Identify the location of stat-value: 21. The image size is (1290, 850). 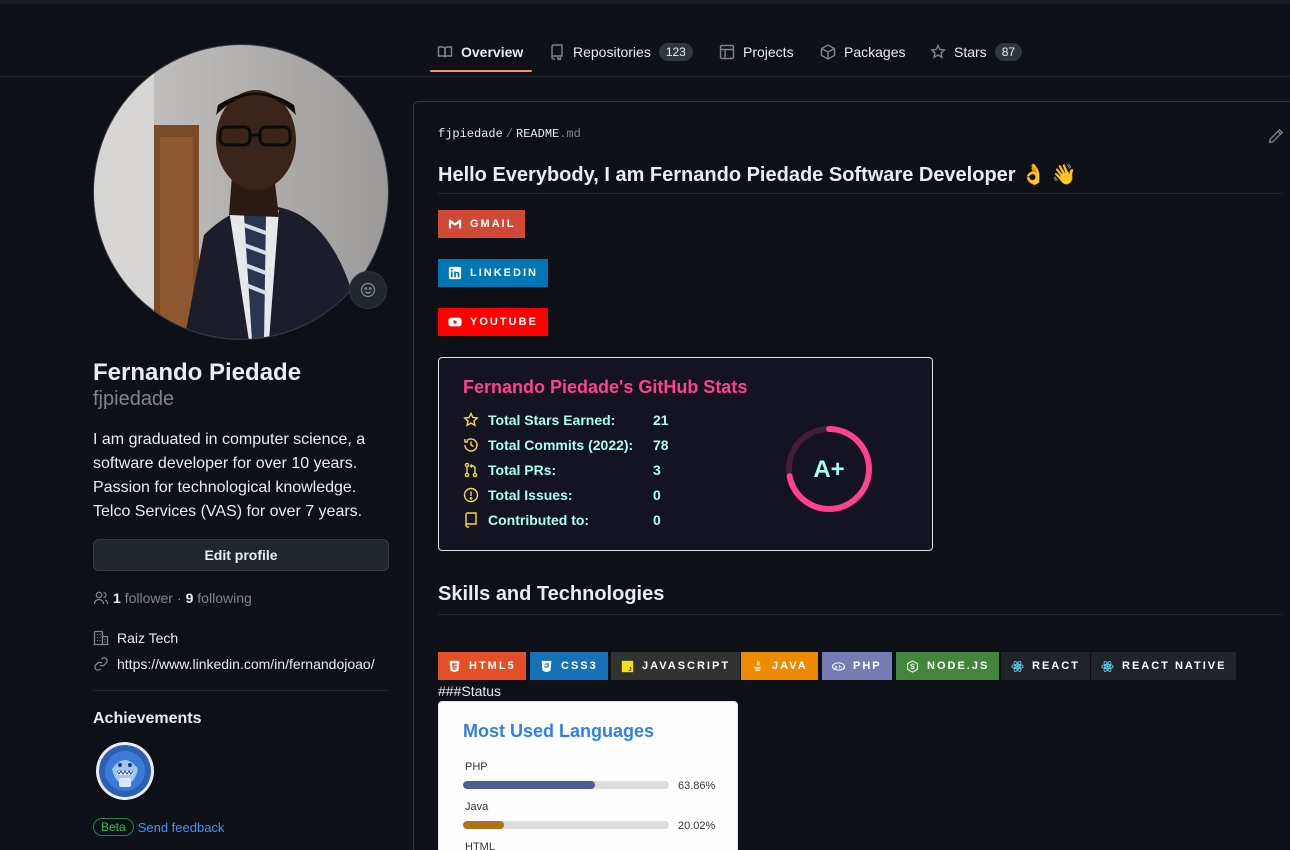
(661, 420).